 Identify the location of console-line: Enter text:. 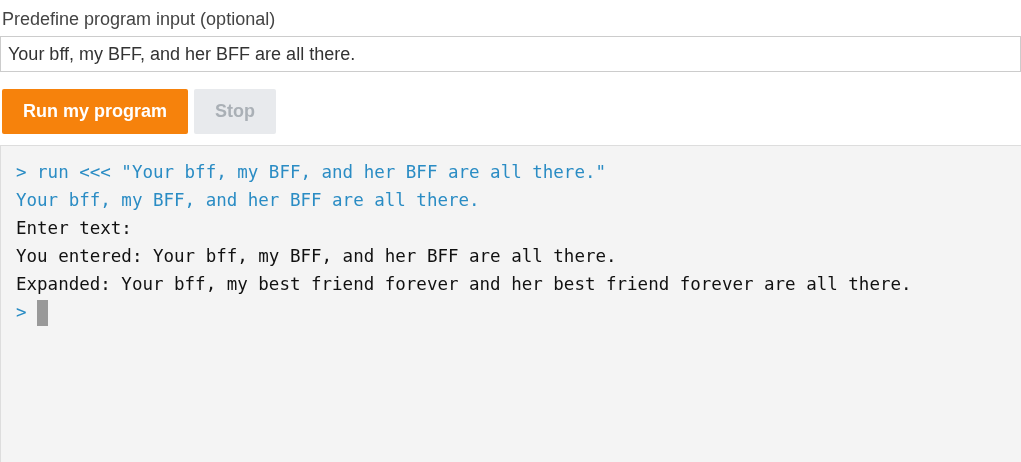
(74, 228).